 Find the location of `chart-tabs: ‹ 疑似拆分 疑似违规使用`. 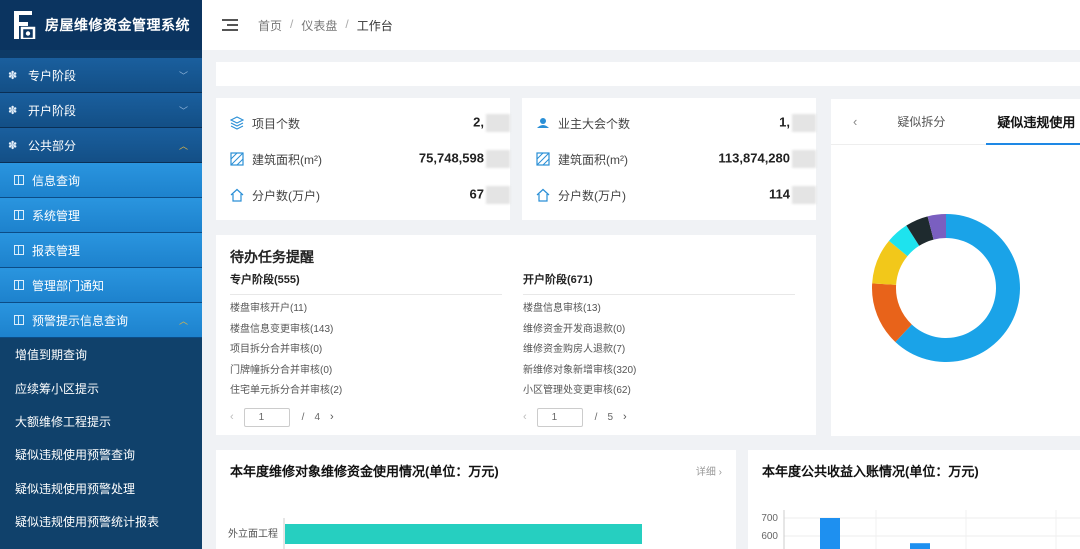

chart-tabs: ‹ 疑似拆分 疑似违规使用 is located at coordinates (955, 122).